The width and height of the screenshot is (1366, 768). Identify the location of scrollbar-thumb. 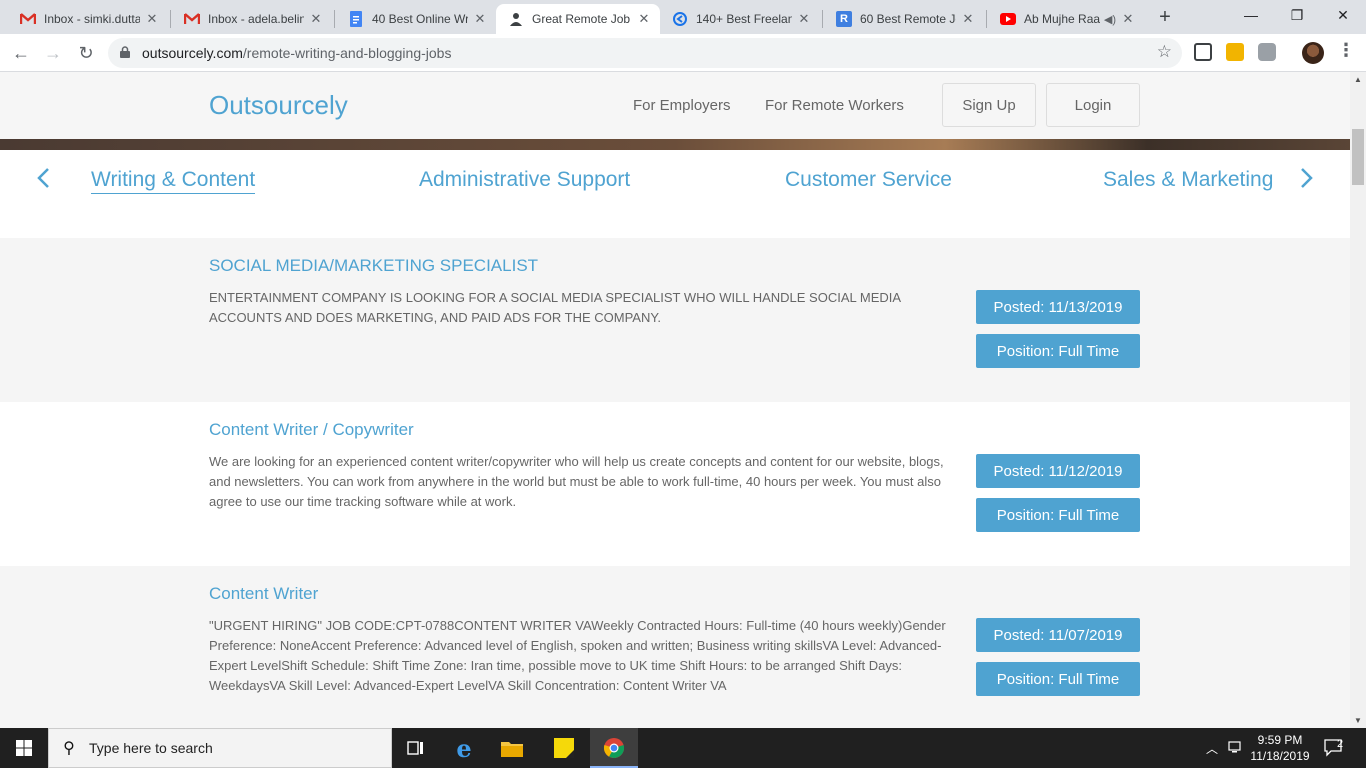
(1358, 157).